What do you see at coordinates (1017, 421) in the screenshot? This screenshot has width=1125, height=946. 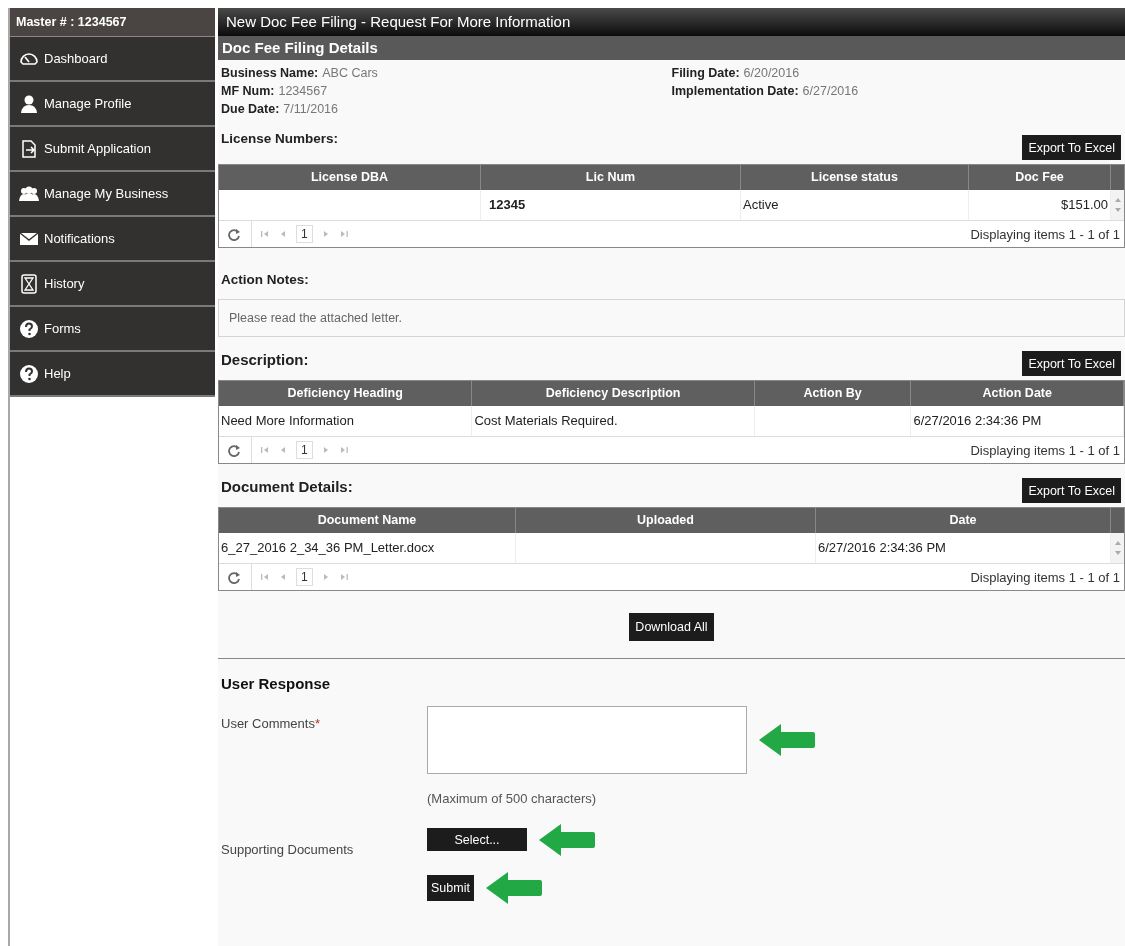 I see `table-cell: 6/27/2016 2:34:36 PM` at bounding box center [1017, 421].